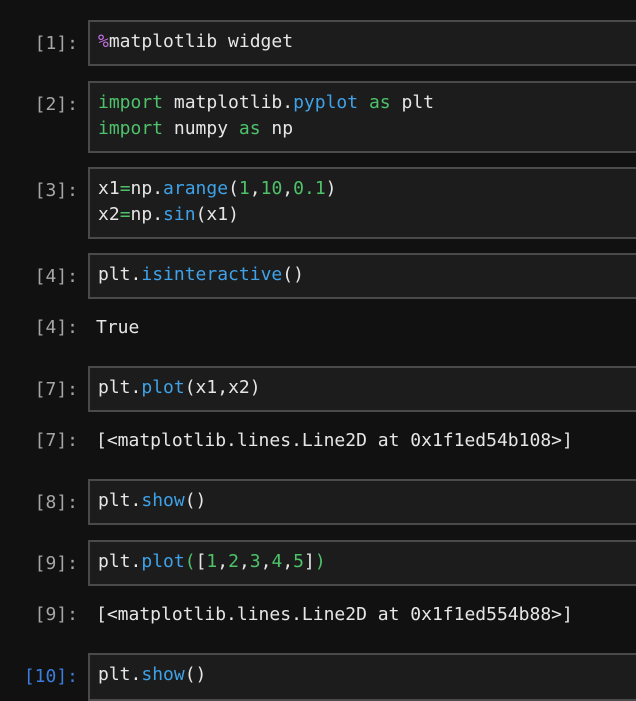 This screenshot has height=701, width=636. I want to click on code-line: x2=np.sin(x1), so click(367, 215).